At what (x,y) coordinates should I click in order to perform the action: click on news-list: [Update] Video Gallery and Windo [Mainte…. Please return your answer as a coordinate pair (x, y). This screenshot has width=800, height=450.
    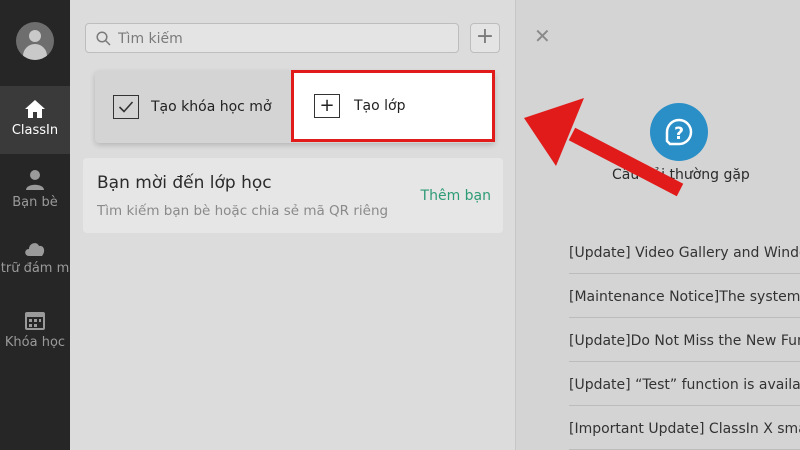
    Looking at the image, I should click on (684, 340).